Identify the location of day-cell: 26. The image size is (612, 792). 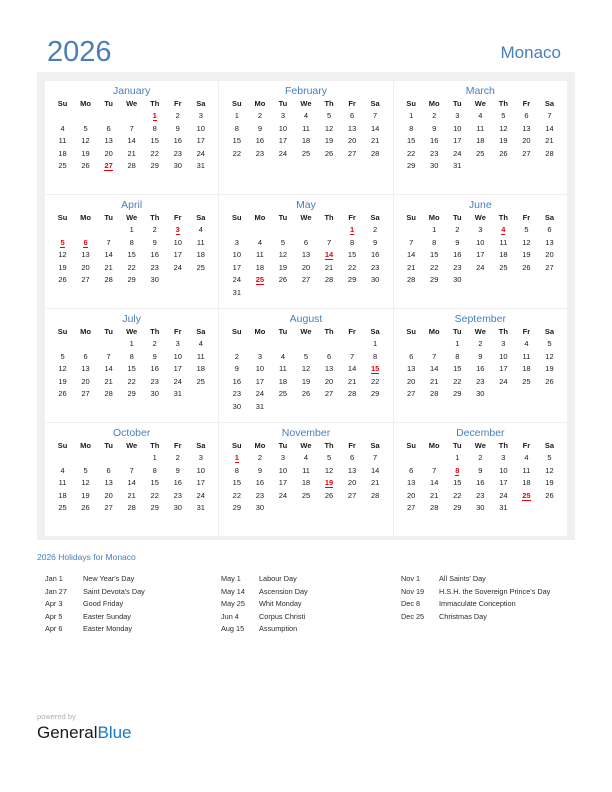
(282, 280).